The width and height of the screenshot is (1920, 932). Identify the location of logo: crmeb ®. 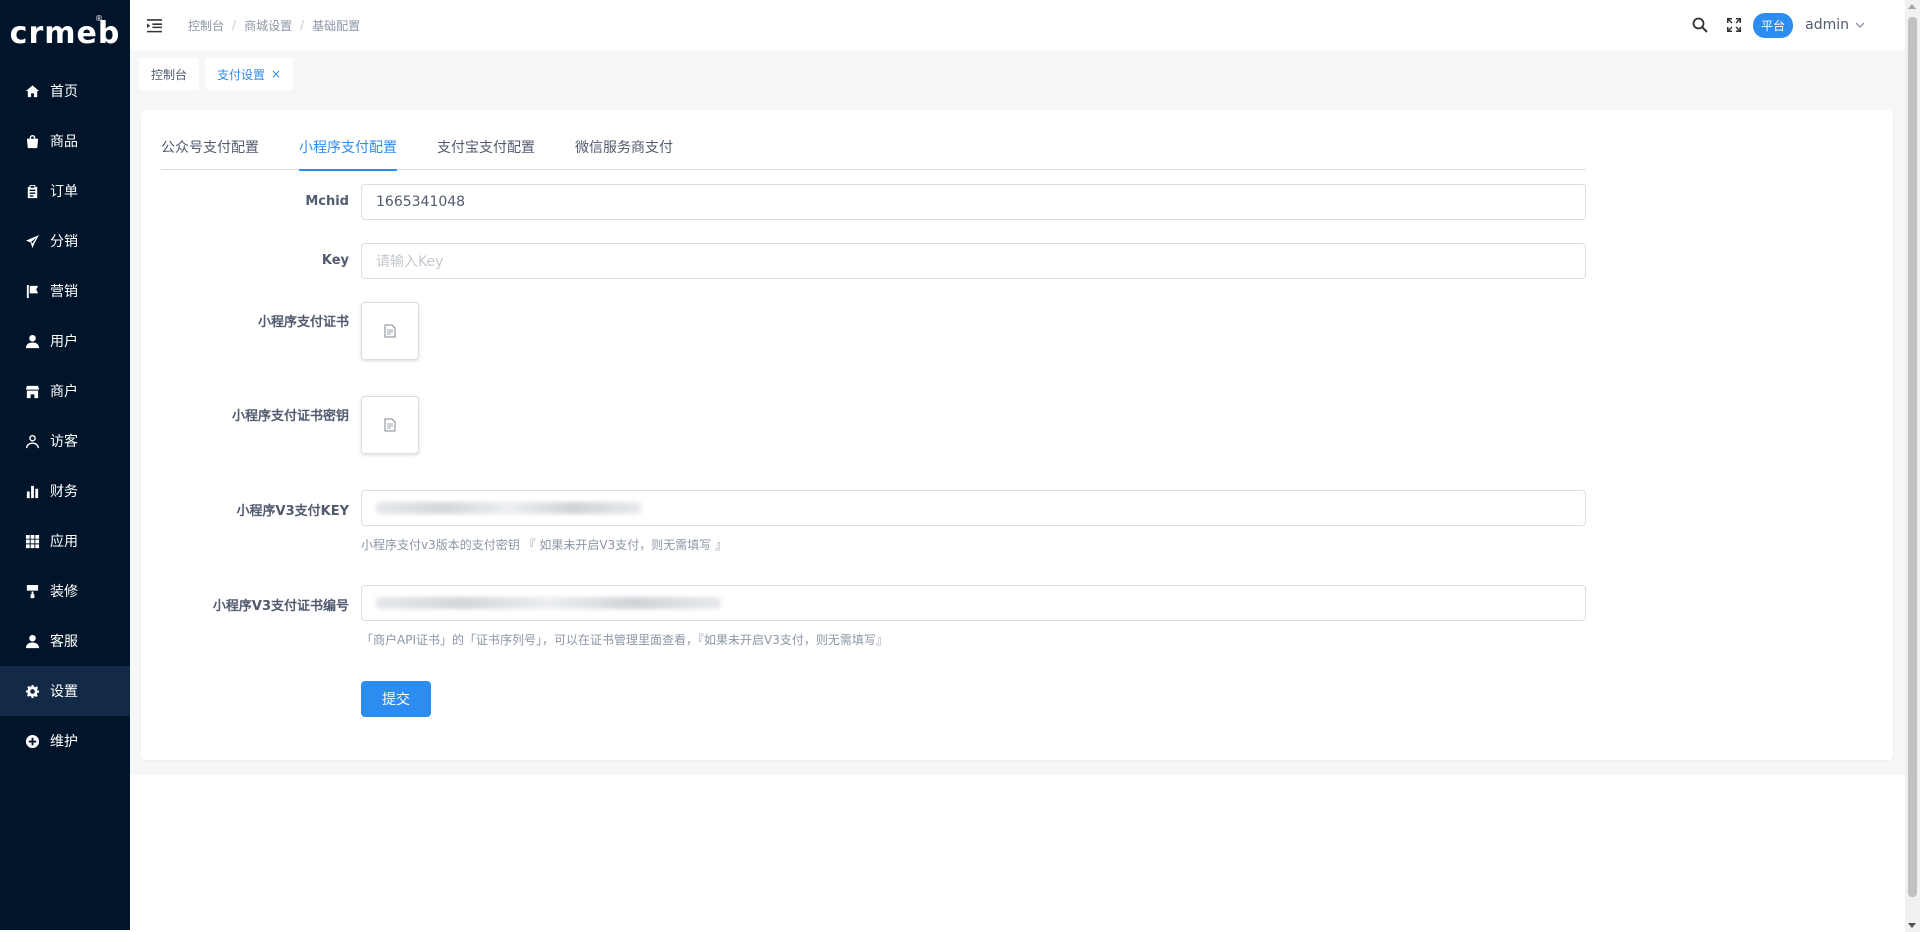
(65, 33).